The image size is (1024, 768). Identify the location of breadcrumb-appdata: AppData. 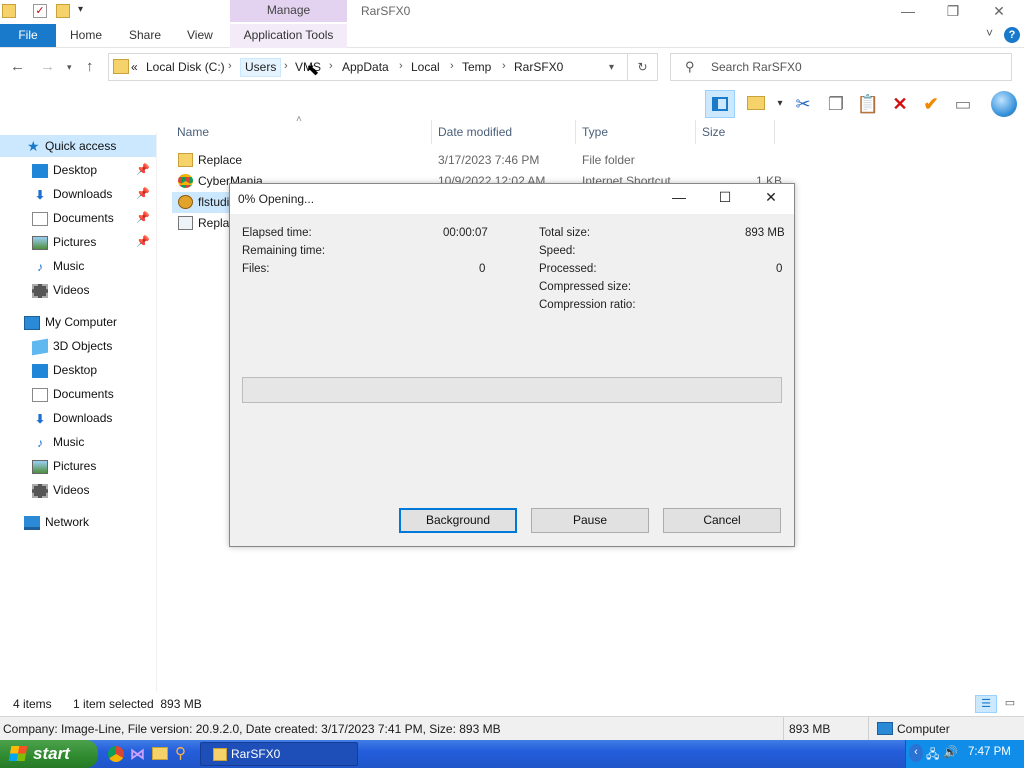
(365, 67).